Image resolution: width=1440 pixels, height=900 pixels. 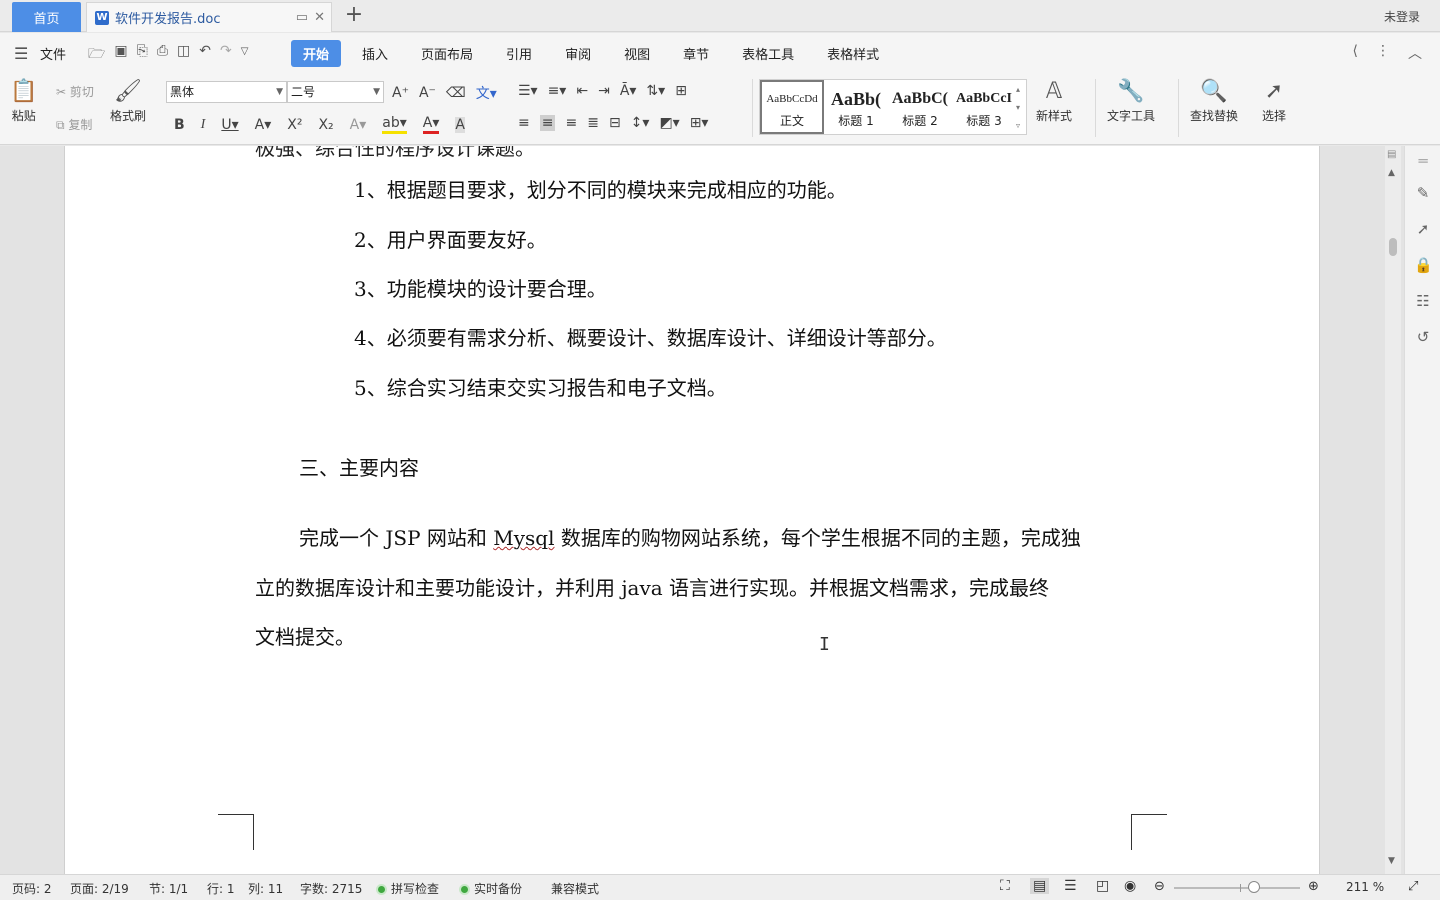 What do you see at coordinates (75, 91) in the screenshot?
I see `cut-button: ✂ 剪切` at bounding box center [75, 91].